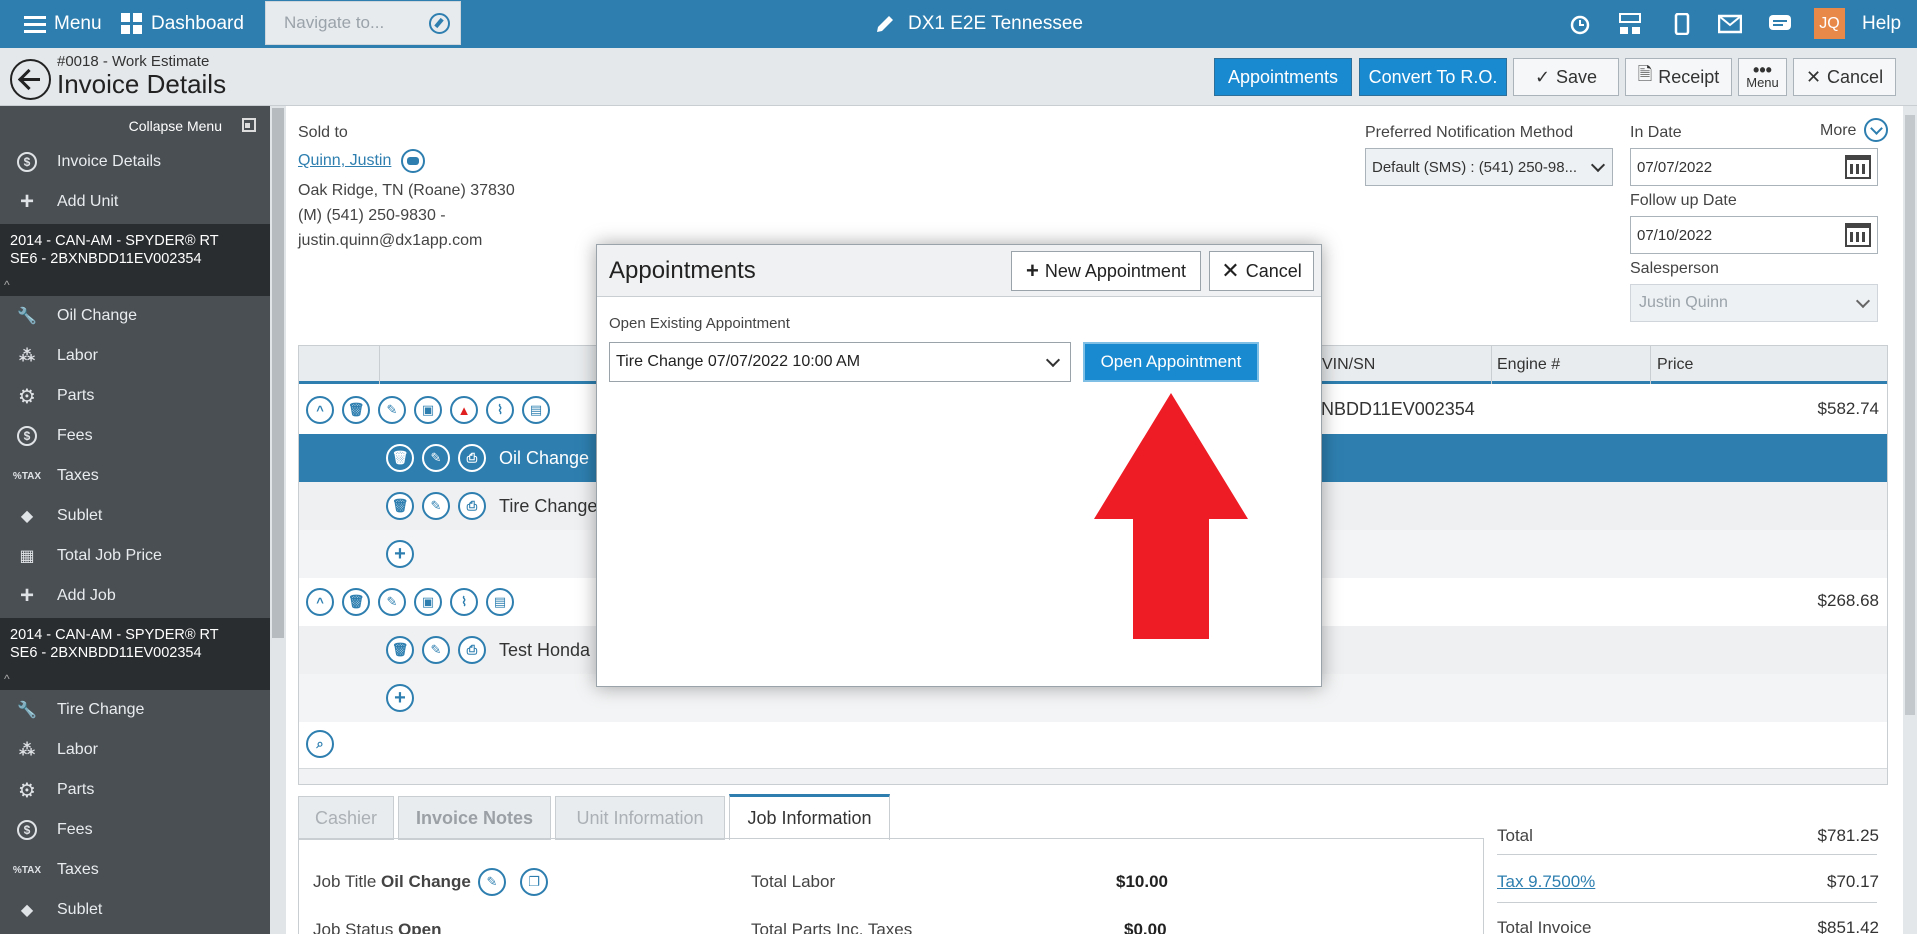  What do you see at coordinates (640, 818) in the screenshot?
I see `tab-unit-information: Unit Information` at bounding box center [640, 818].